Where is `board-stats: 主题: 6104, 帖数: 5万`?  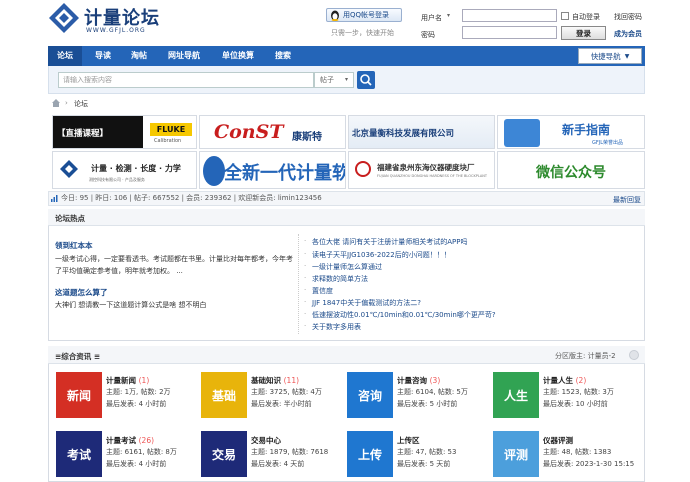 board-stats: 主题: 6104, 帖数: 5万 is located at coordinates (432, 392).